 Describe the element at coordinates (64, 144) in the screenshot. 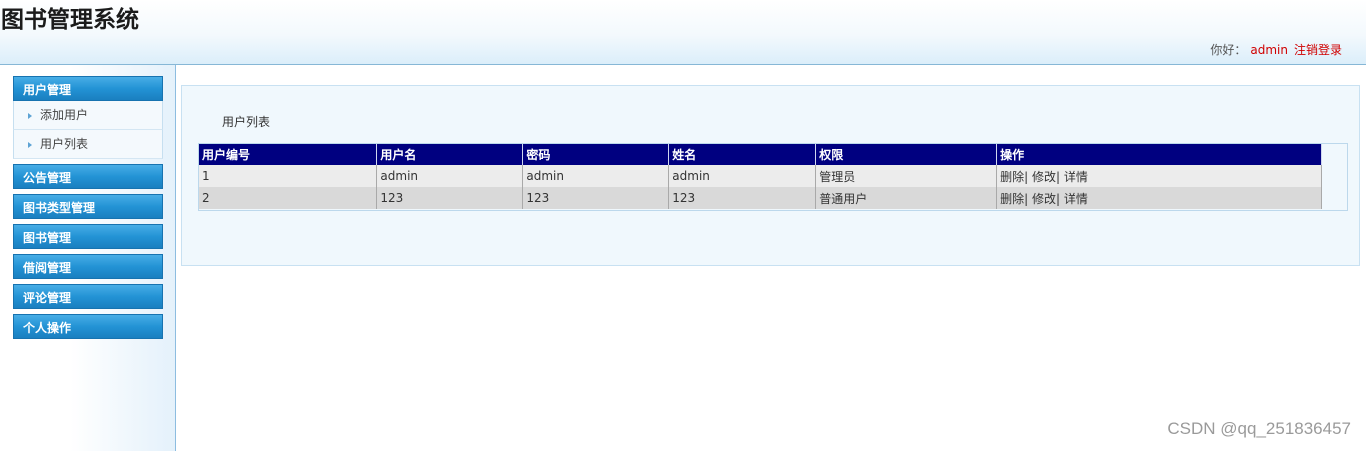

I see `submenu-item-label: 用户列表` at that location.